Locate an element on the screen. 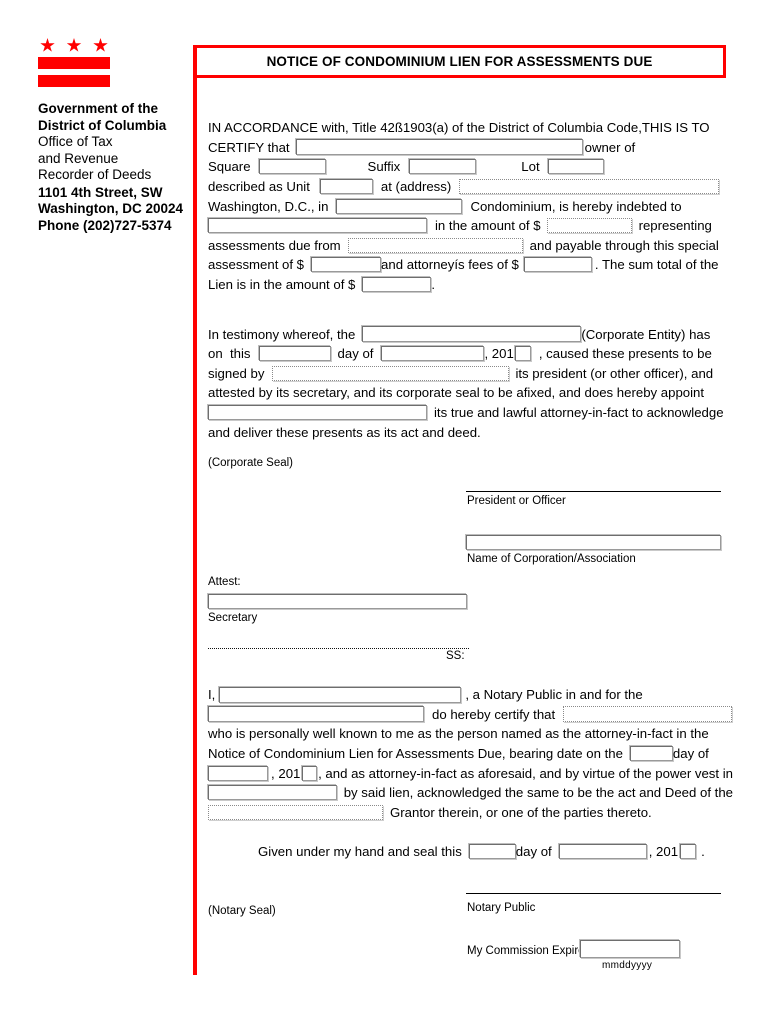 The image size is (770, 1024). ss-rule is located at coordinates (338, 648).